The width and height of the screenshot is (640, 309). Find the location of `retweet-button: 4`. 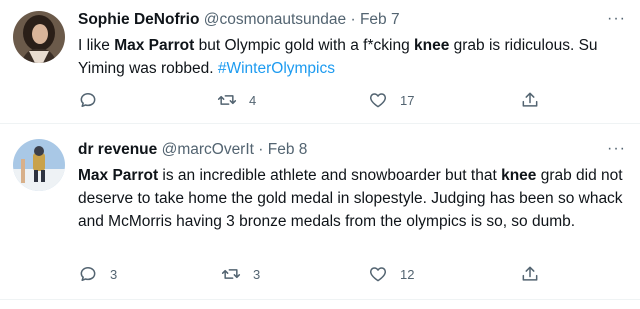

retweet-button: 4 is located at coordinates (236, 100).